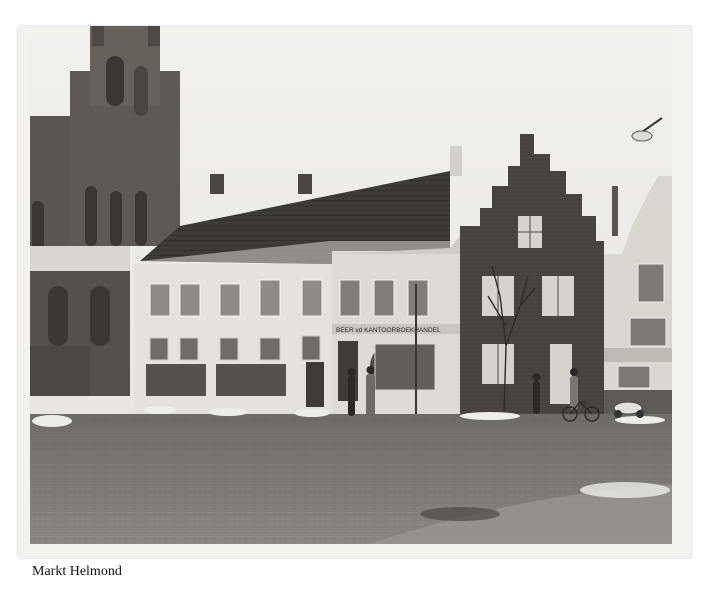  I want to click on shop-sign-text: BEER vd KANTOORBOEKHANDEL, so click(388, 330).